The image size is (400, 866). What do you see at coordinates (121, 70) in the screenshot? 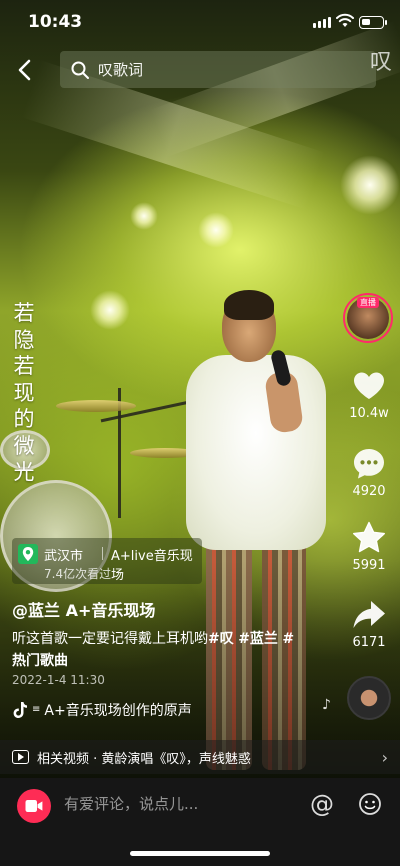
I see `search-query: 叹歌词` at bounding box center [121, 70].